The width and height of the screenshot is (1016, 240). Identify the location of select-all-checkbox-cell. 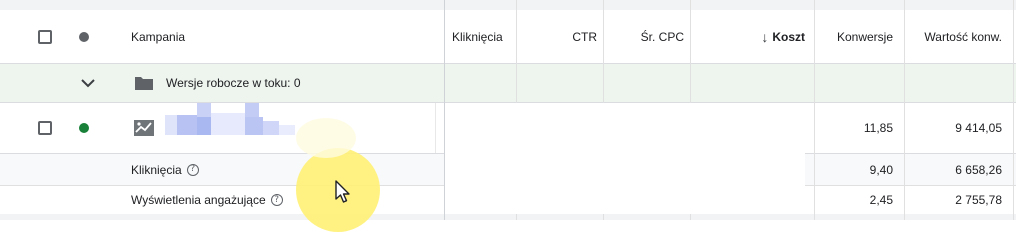
(47, 36).